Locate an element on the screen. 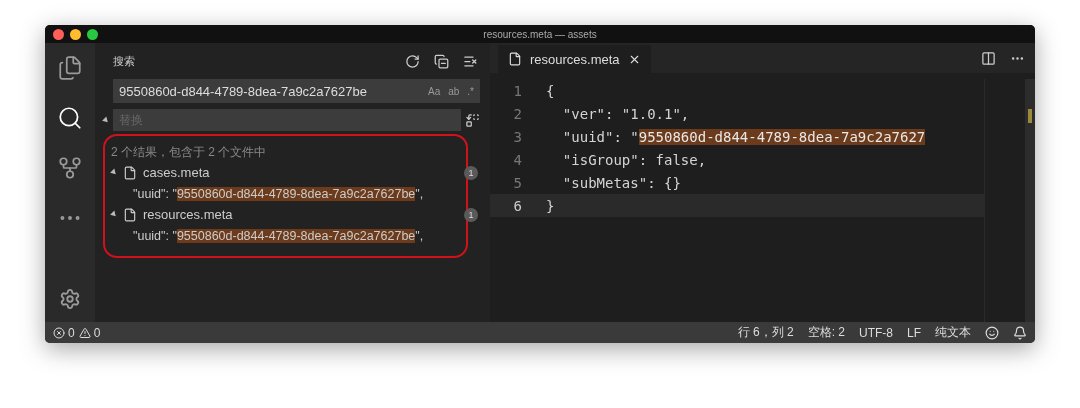 The width and height of the screenshot is (1080, 408). code-line: { is located at coordinates (550, 90).